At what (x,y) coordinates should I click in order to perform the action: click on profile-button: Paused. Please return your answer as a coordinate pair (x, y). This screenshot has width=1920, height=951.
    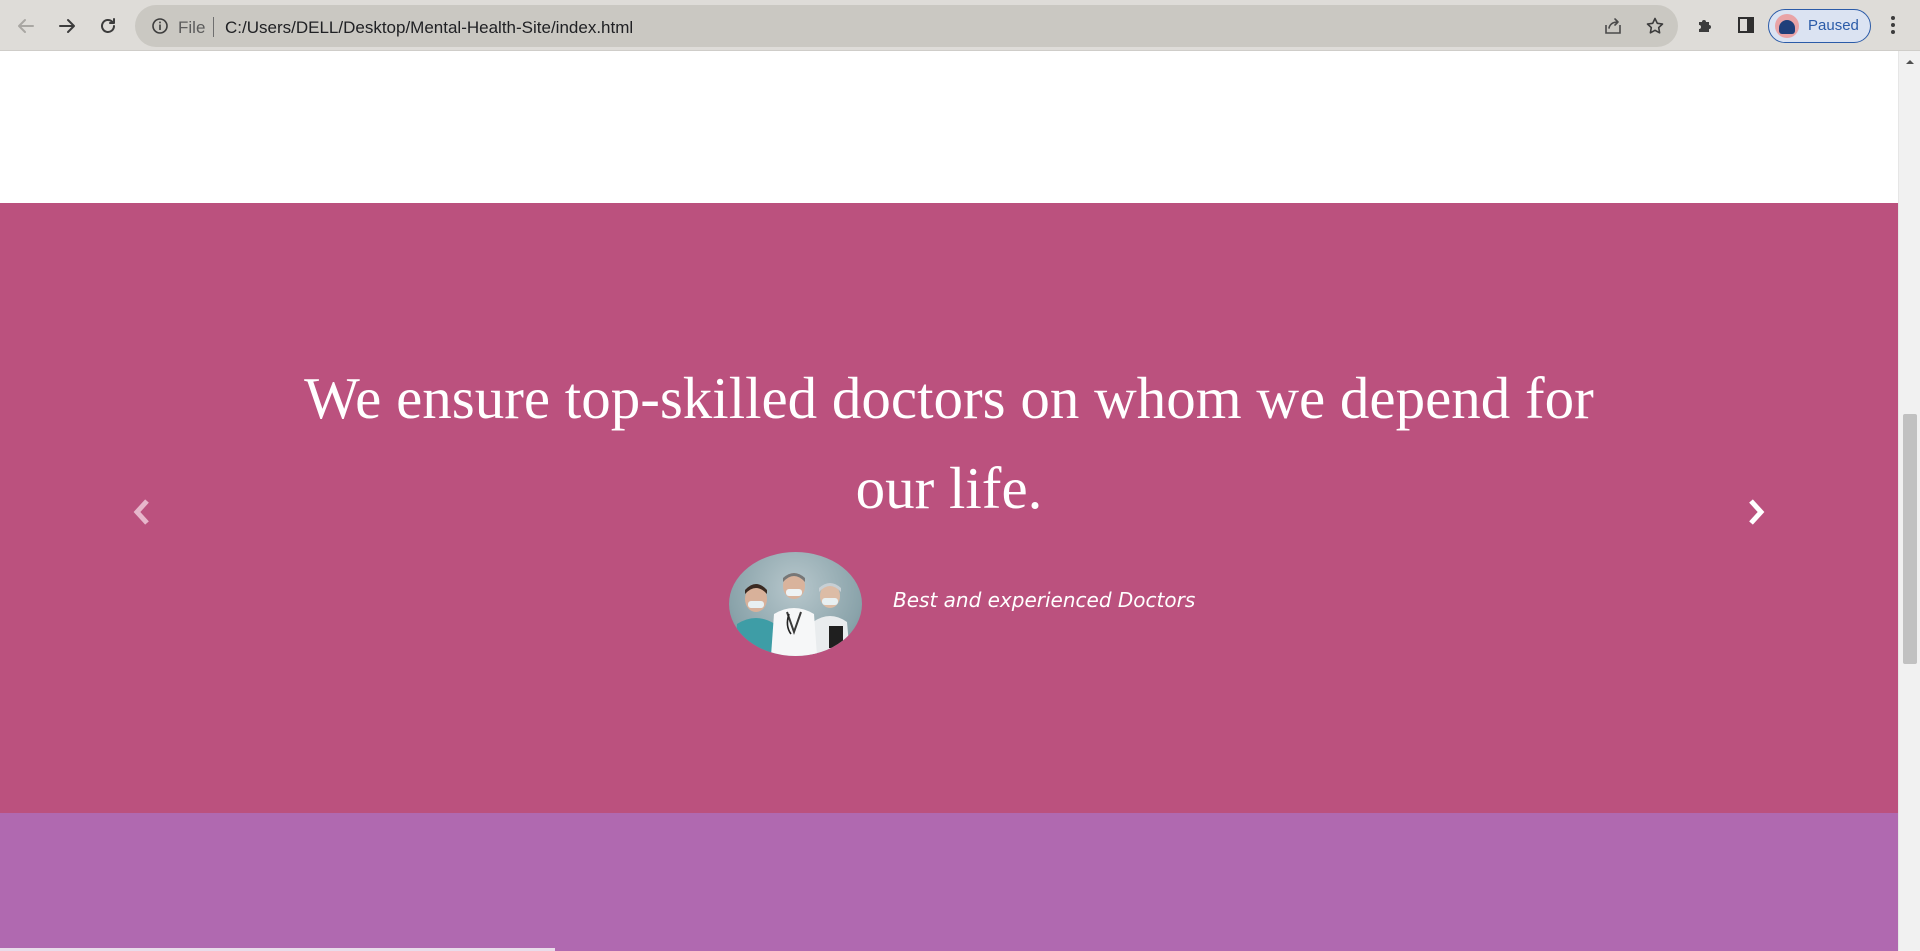
    Looking at the image, I should click on (1819, 26).